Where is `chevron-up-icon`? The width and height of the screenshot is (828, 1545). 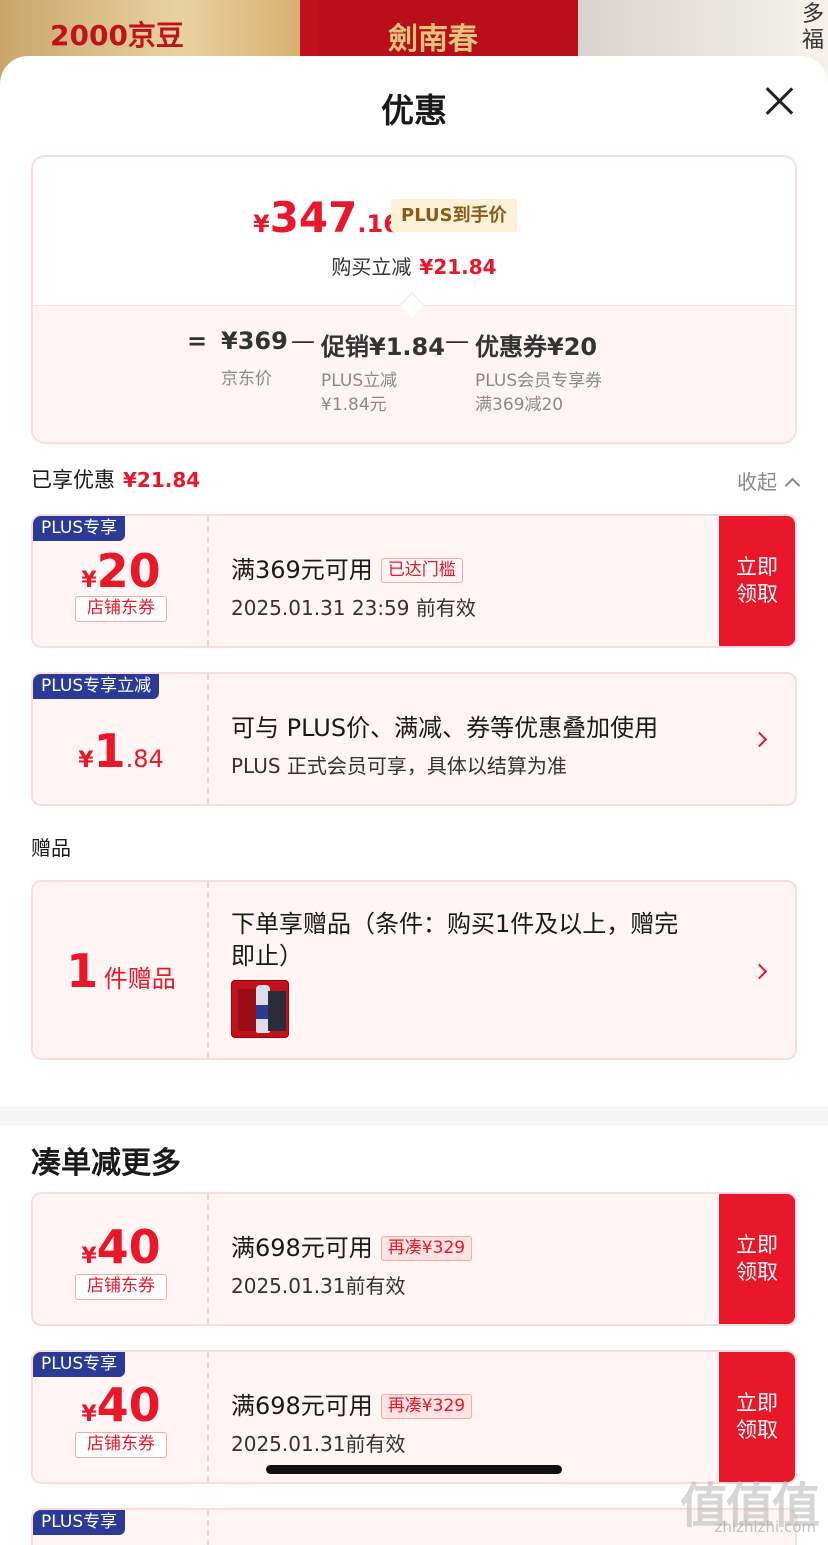 chevron-up-icon is located at coordinates (792, 485).